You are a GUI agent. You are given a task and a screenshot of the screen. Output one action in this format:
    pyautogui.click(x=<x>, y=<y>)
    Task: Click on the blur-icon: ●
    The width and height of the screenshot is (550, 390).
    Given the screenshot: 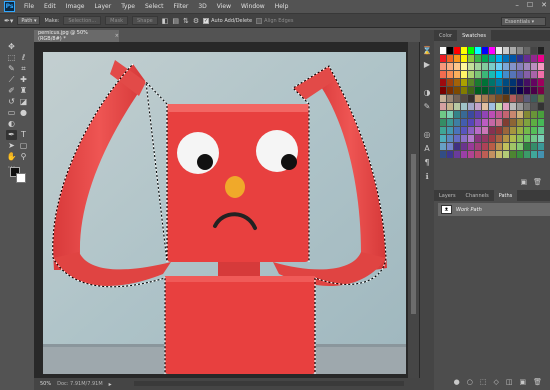 What is the action you would take?
    pyautogui.click(x=23, y=113)
    